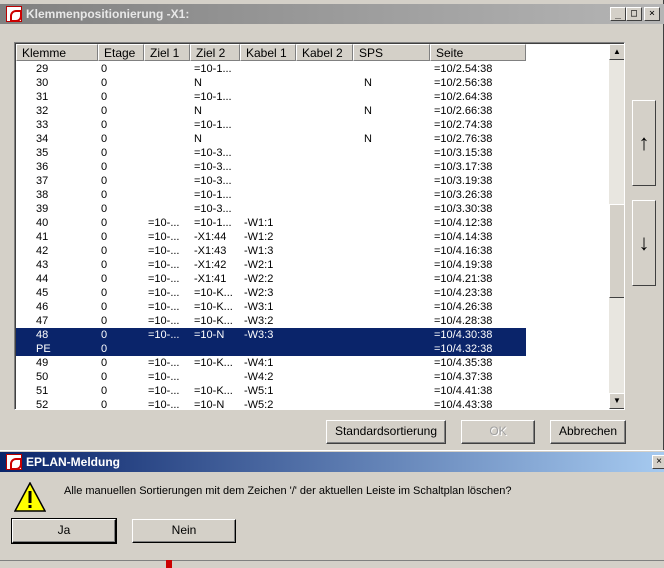 The image size is (664, 568). I want to click on table-row: 29 0 =10-1... =10/2.54:38, so click(312, 69).